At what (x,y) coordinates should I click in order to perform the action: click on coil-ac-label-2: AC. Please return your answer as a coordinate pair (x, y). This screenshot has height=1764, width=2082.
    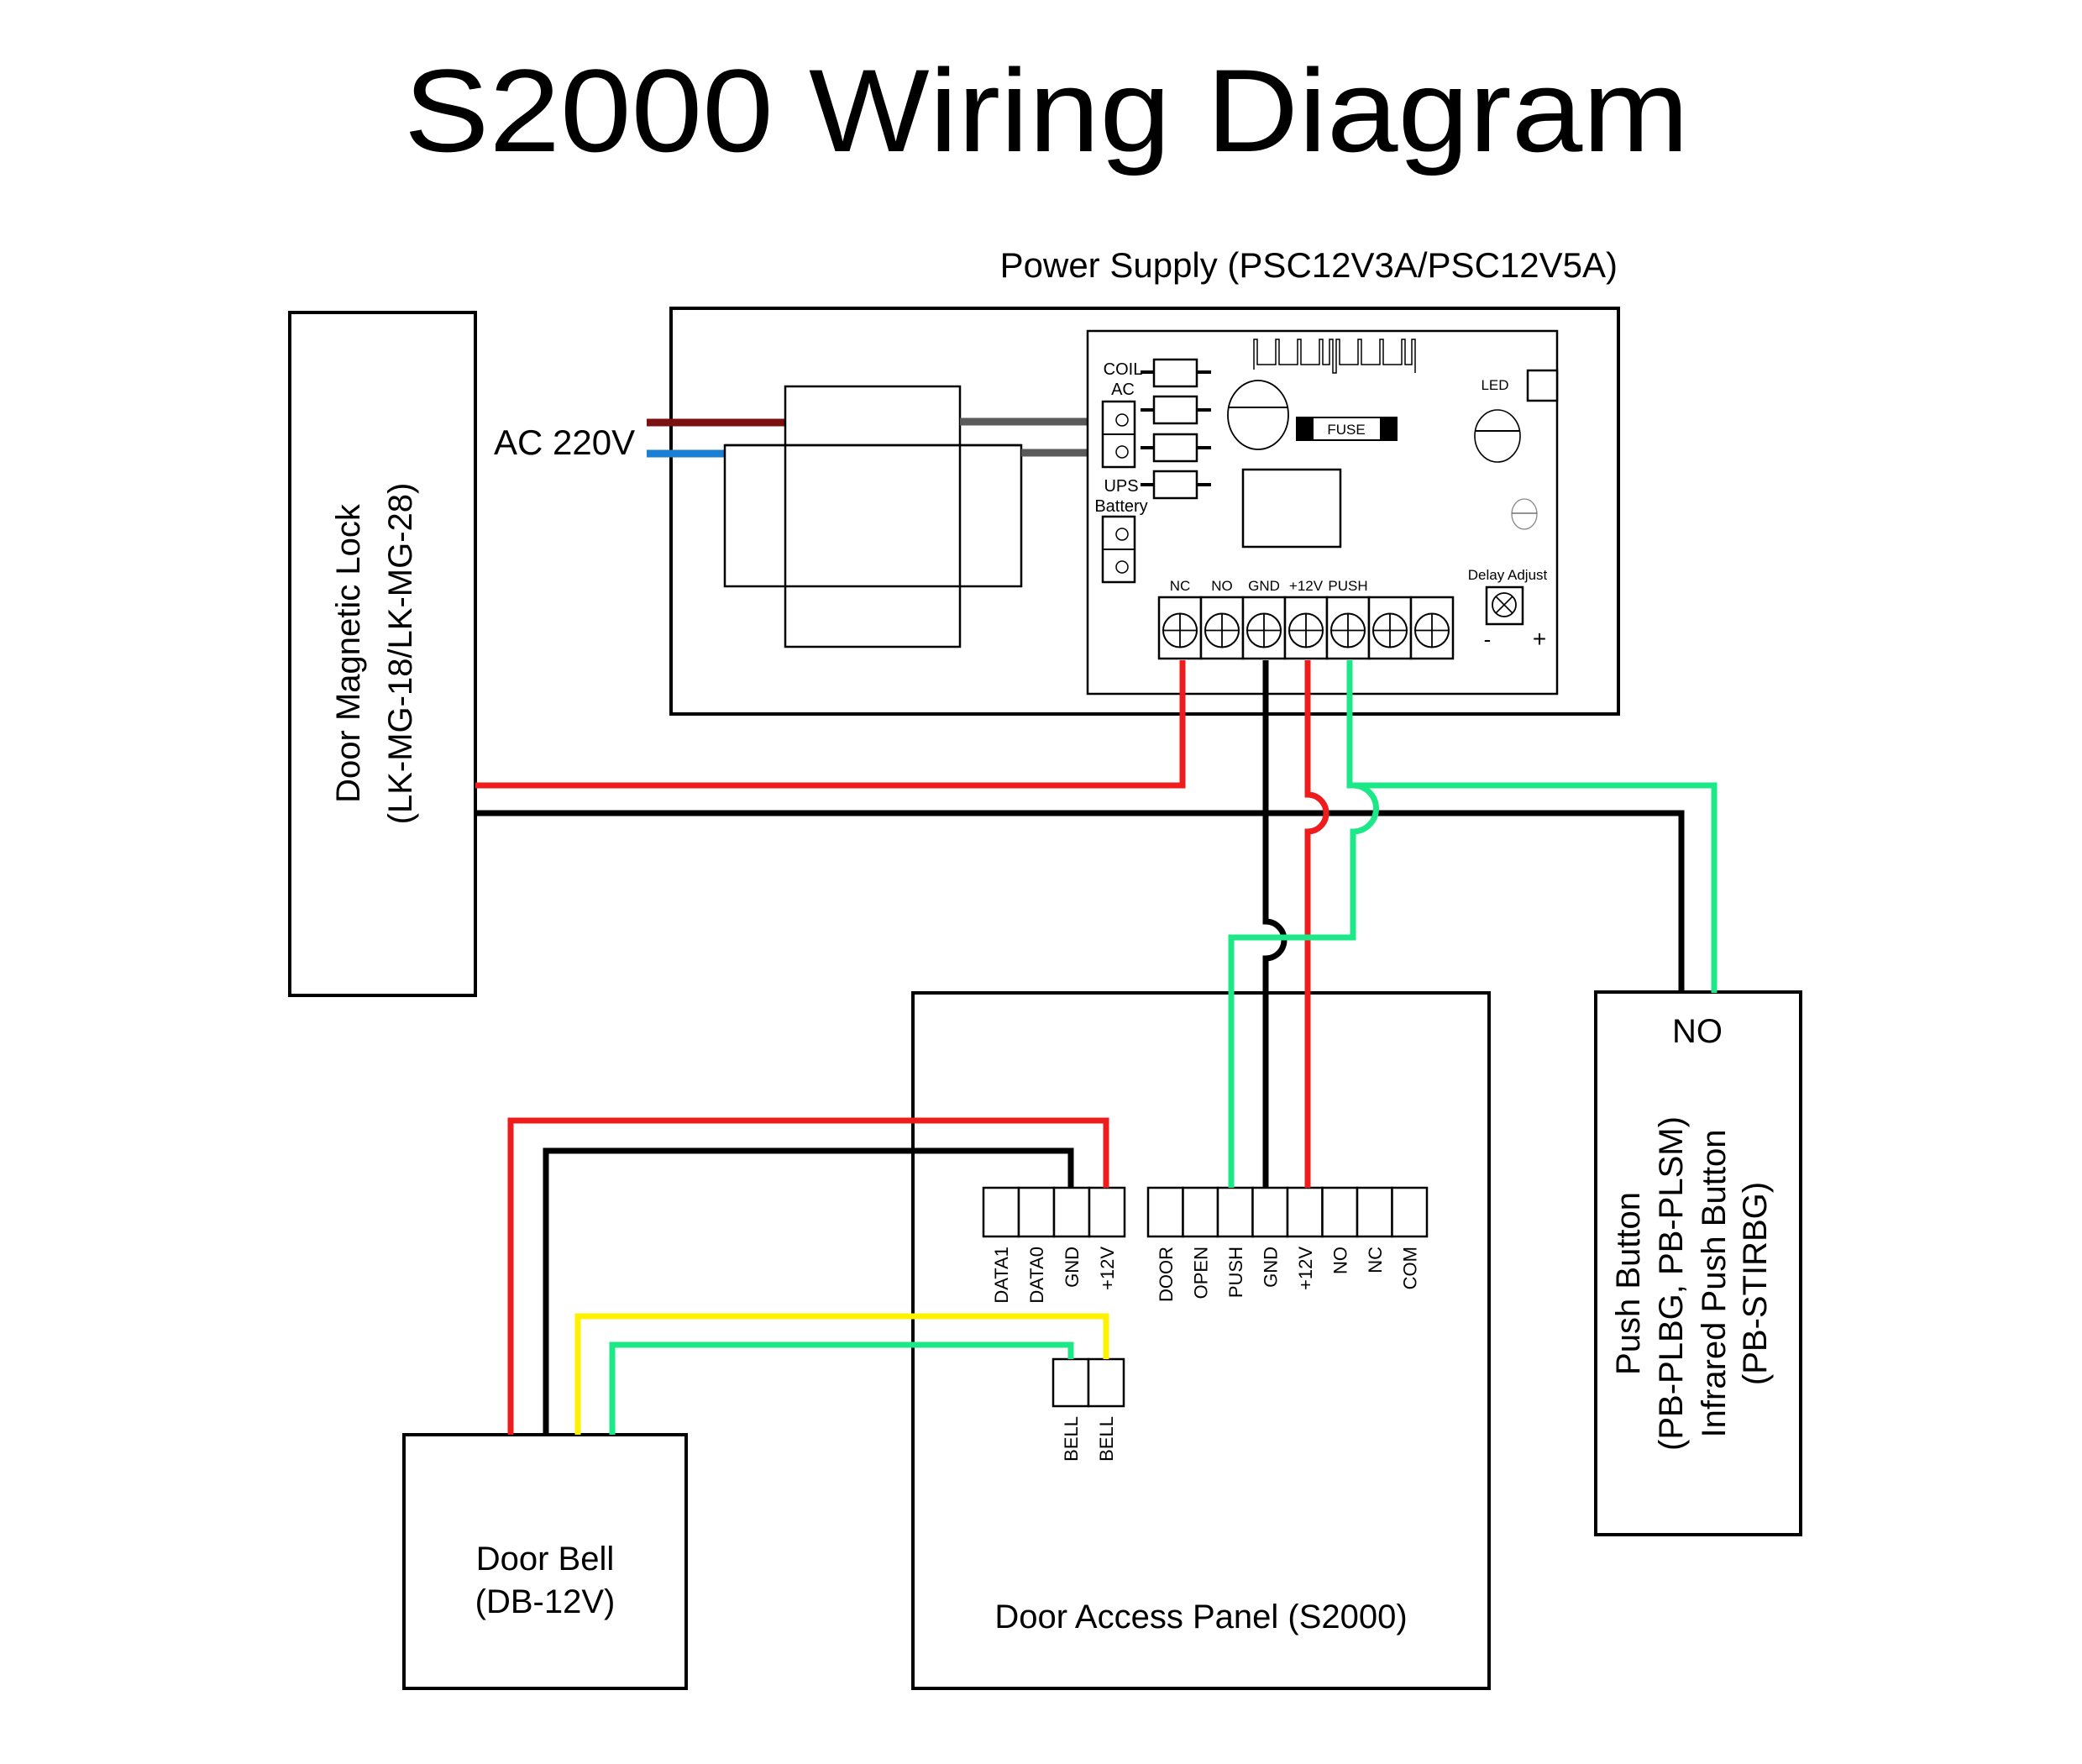
    Looking at the image, I should click on (1123, 390).